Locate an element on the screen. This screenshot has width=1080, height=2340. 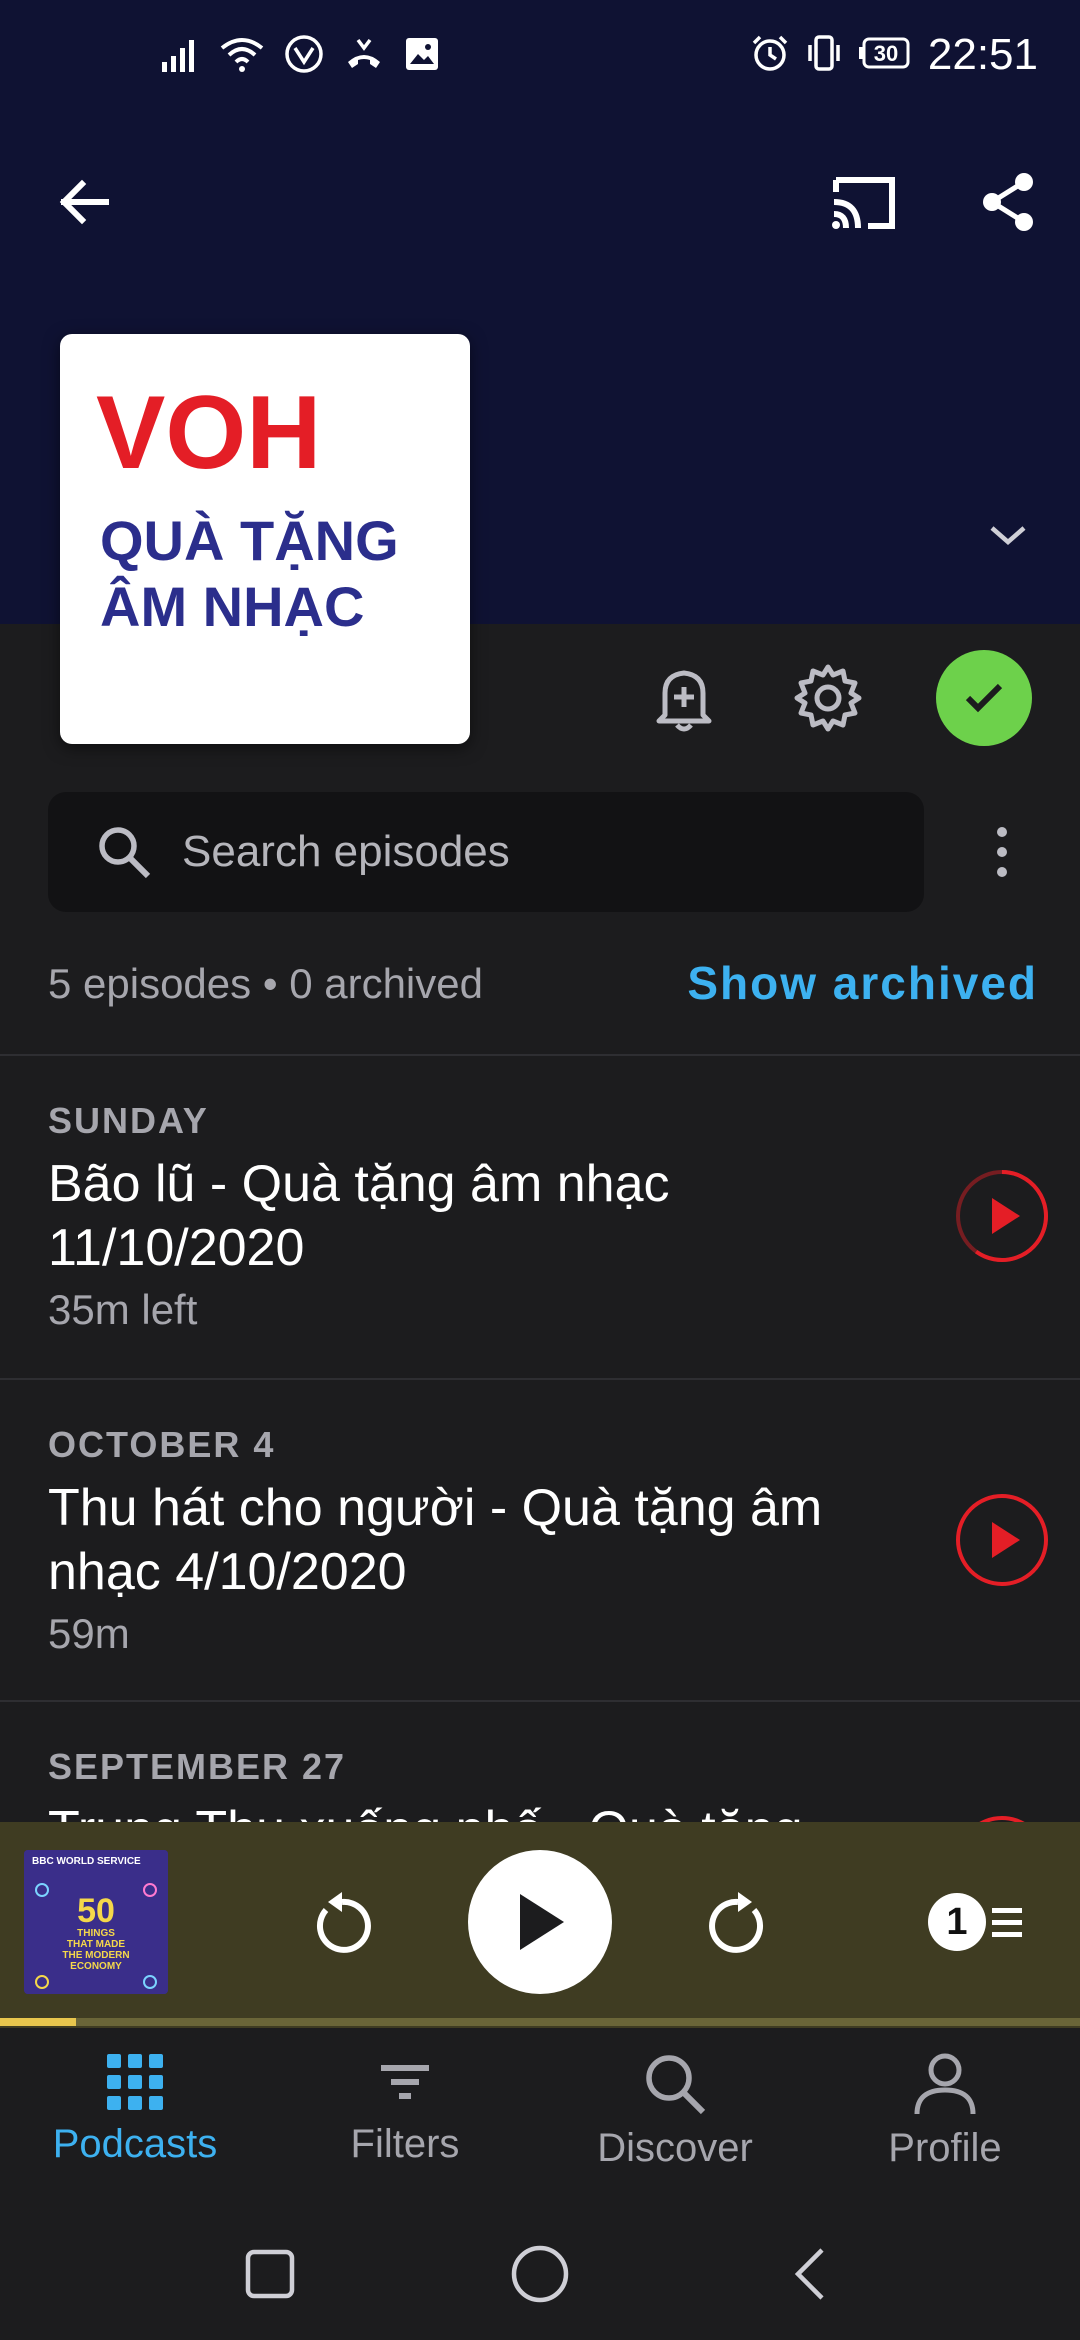
status-time: 22:51 is located at coordinates (982, 54).